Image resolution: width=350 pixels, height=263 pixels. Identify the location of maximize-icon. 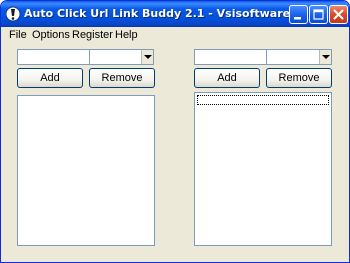
(318, 14).